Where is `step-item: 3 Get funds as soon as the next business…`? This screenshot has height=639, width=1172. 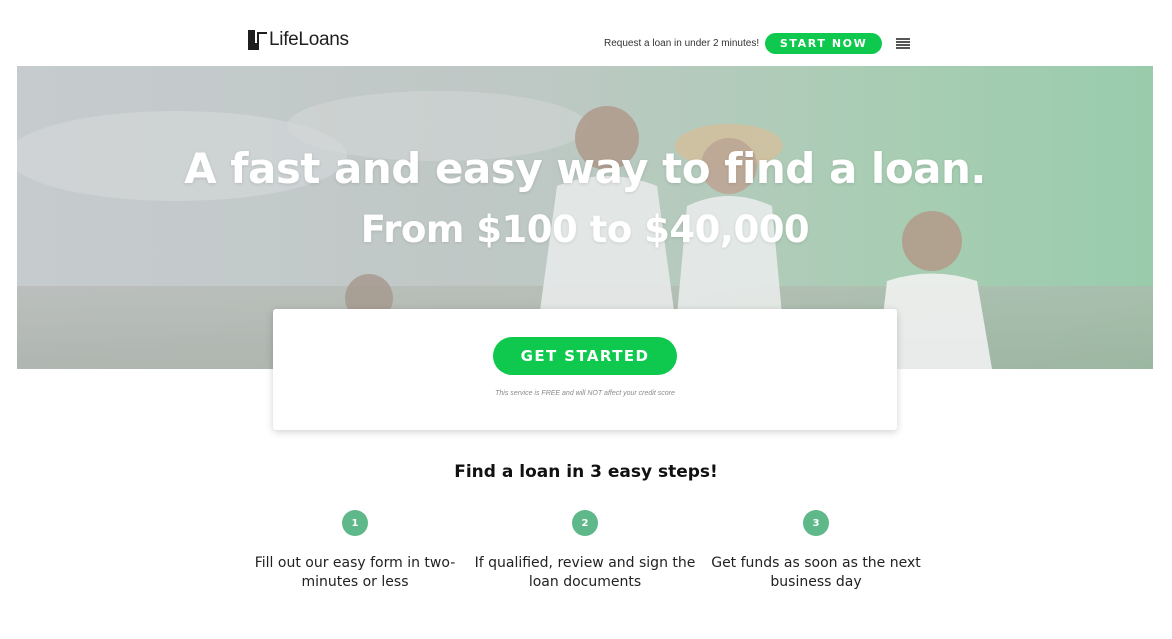 step-item: 3 Get funds as soon as the next business… is located at coordinates (816, 551).